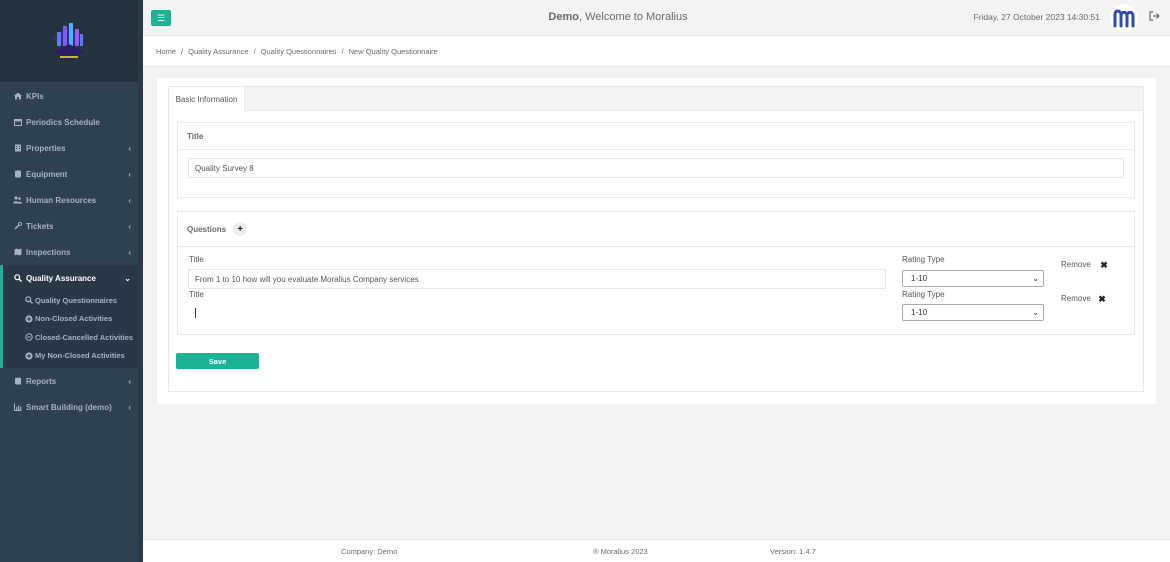 The image size is (1170, 562). Describe the element at coordinates (63, 122) in the screenshot. I see `sidebar-item-label: Periodics Schedule` at that location.